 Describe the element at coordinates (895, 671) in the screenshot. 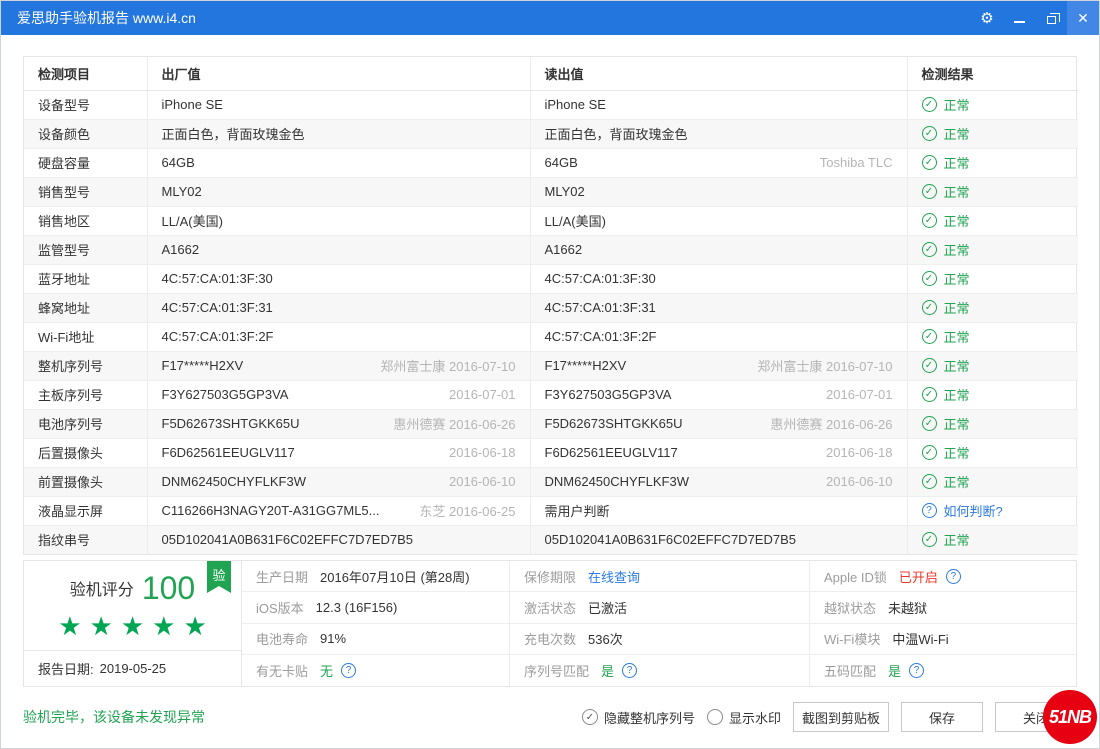

I see `summary-value: 是` at that location.